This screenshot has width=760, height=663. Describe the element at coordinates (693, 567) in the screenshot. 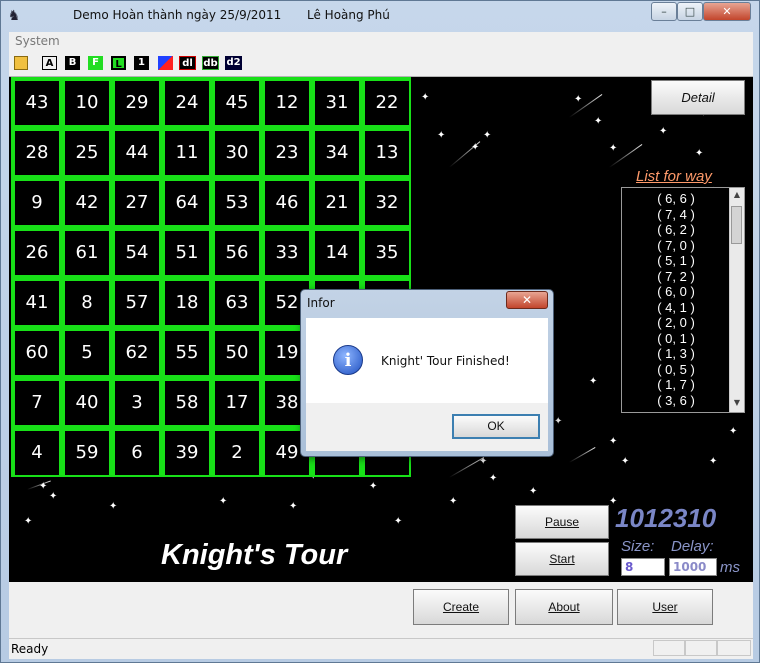

I see `delay-input: 1000` at that location.